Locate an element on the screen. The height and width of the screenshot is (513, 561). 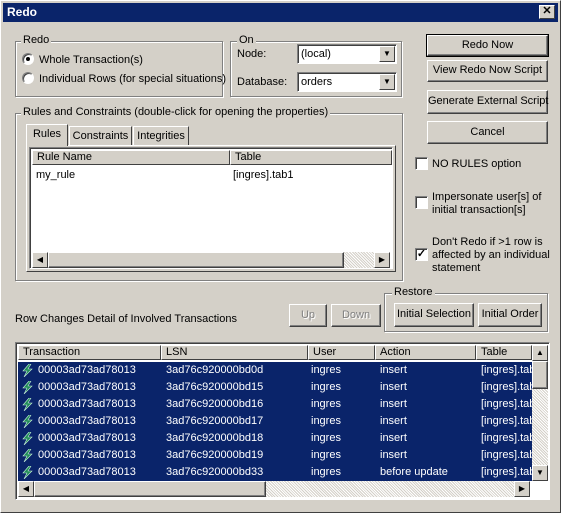
restore-group-label: Restore is located at coordinates (413, 292).